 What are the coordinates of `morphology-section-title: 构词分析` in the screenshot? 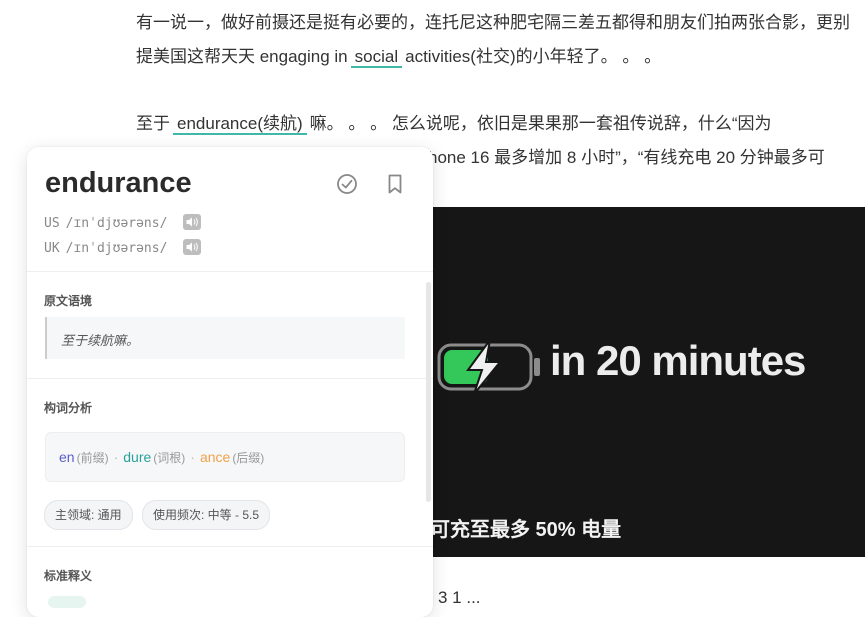 It's located at (68, 408).